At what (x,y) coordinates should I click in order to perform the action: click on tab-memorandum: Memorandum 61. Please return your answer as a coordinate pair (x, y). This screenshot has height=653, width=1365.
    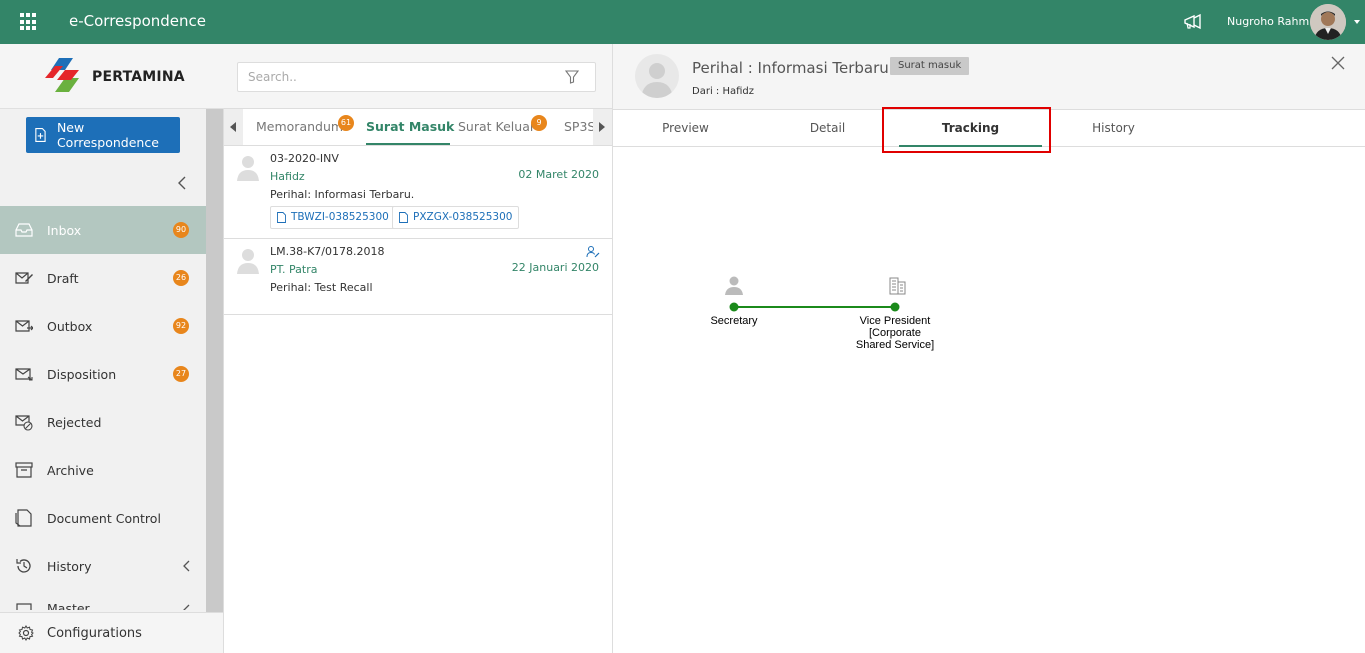
    Looking at the image, I should click on (305, 127).